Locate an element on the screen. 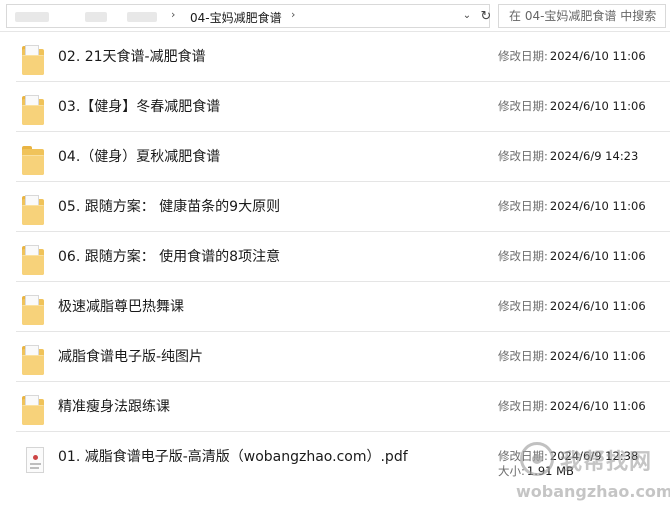 This screenshot has height=512, width=670. watermark-url: wobangzhao.com is located at coordinates (593, 491).